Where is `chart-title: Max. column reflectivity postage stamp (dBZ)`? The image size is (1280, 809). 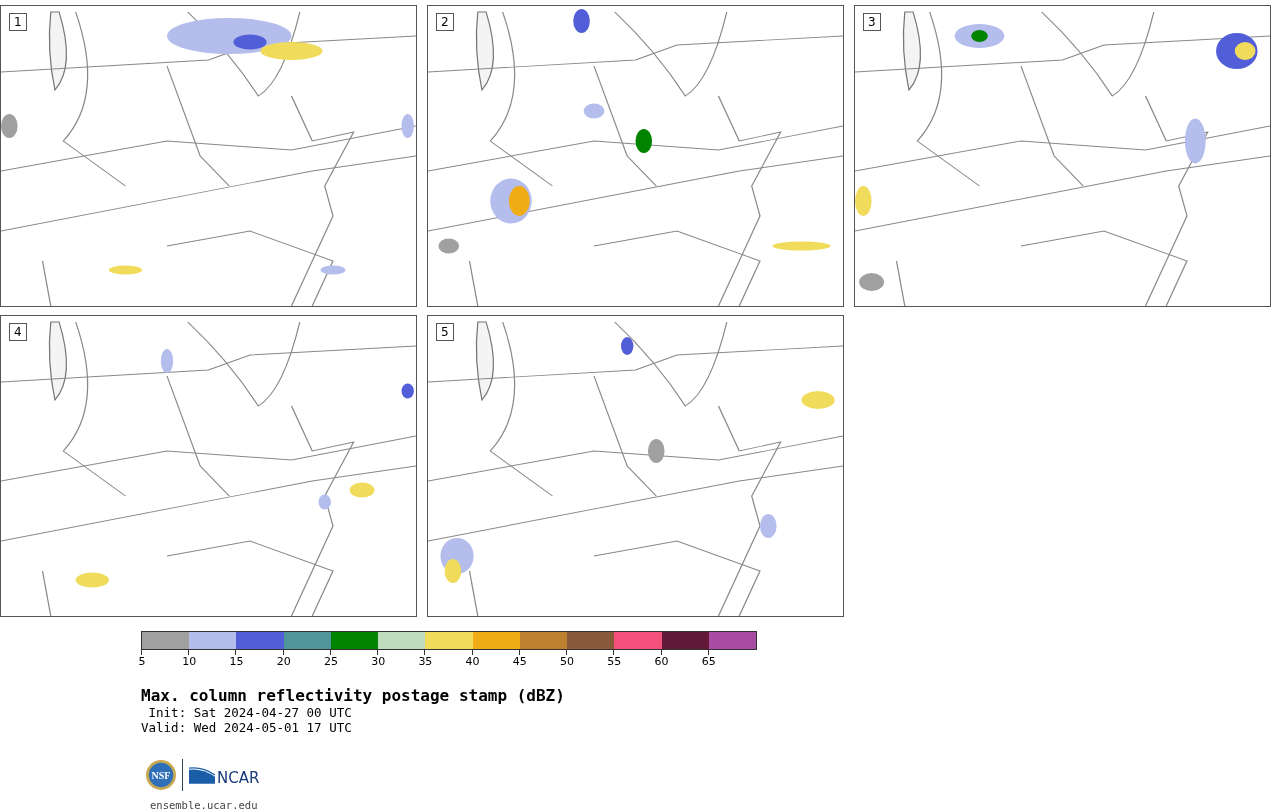
chart-title: Max. column reflectivity postage stamp (dBZ) is located at coordinates (353, 695).